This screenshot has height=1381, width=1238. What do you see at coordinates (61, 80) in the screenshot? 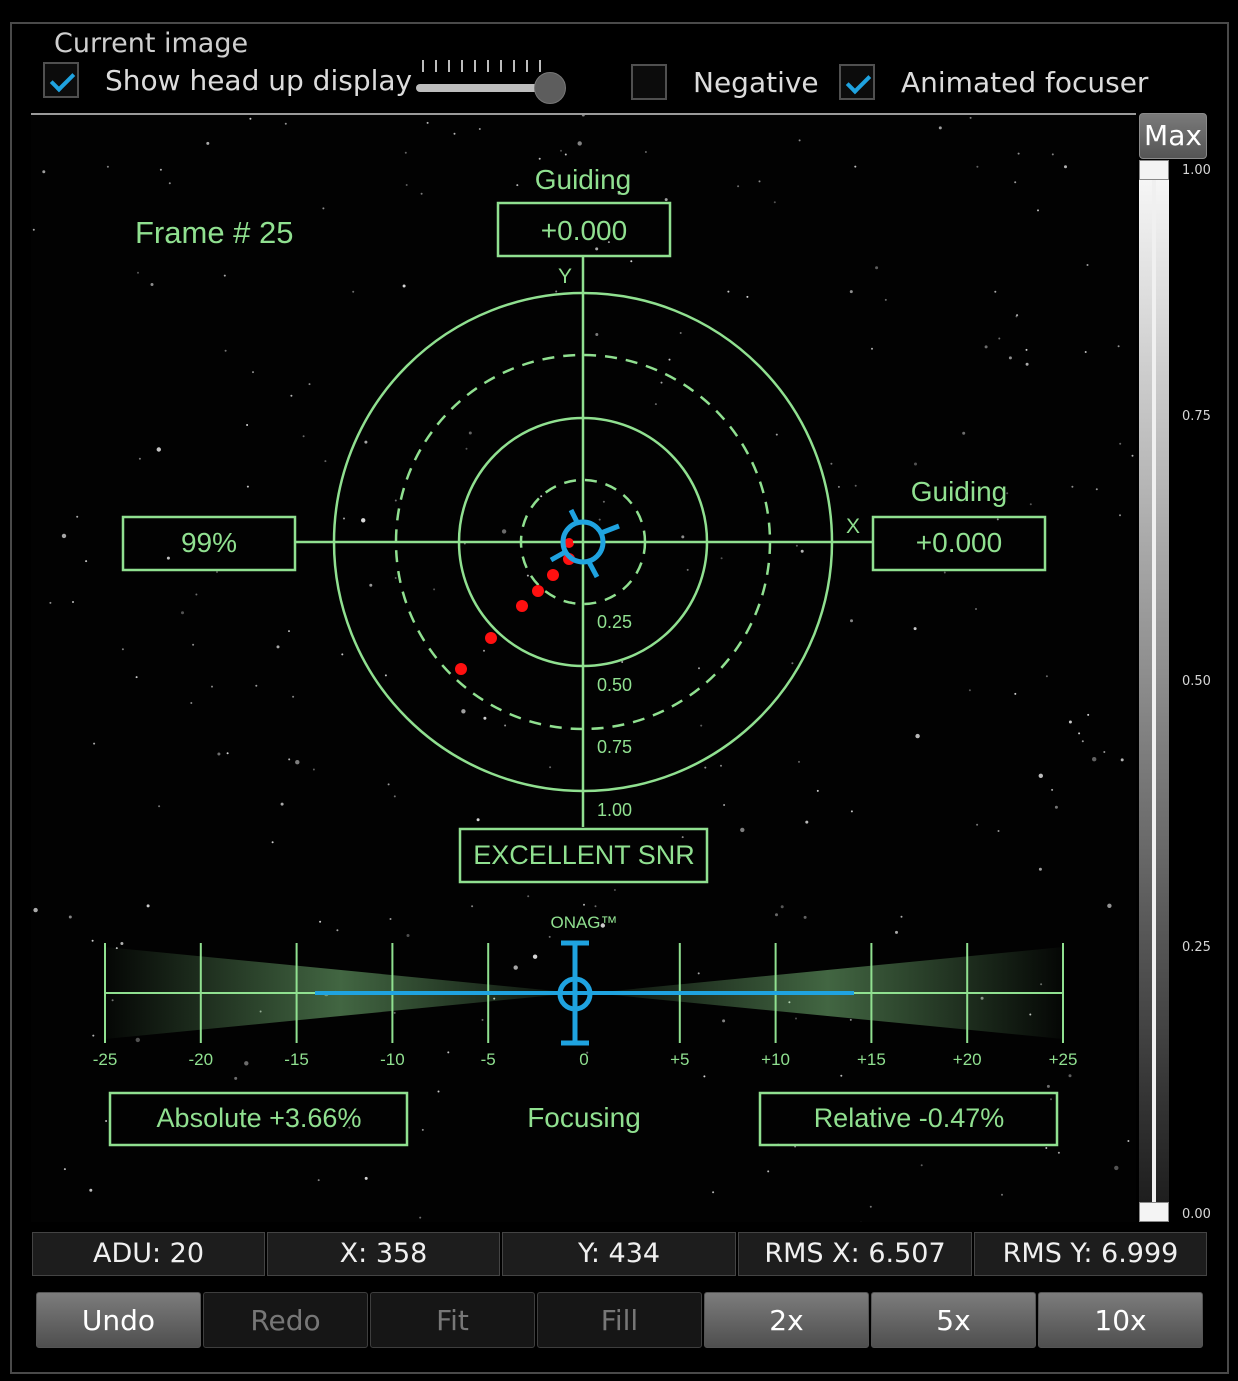
I see `show-hud-checkbox` at bounding box center [61, 80].